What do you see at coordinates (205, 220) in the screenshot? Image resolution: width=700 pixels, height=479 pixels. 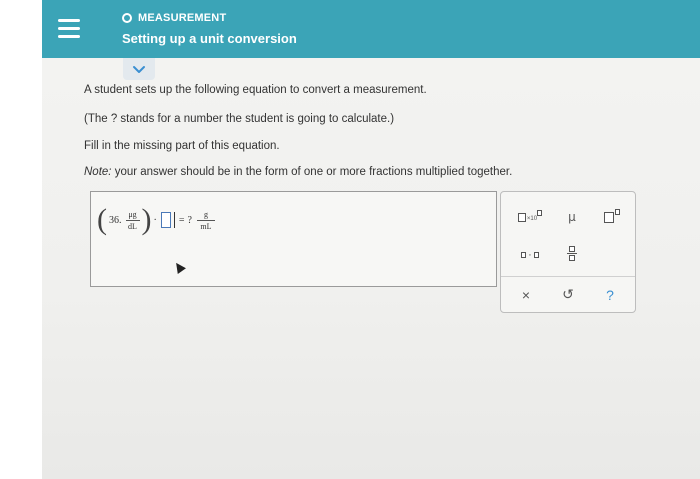 I see `result-fraction: g mL` at bounding box center [205, 220].